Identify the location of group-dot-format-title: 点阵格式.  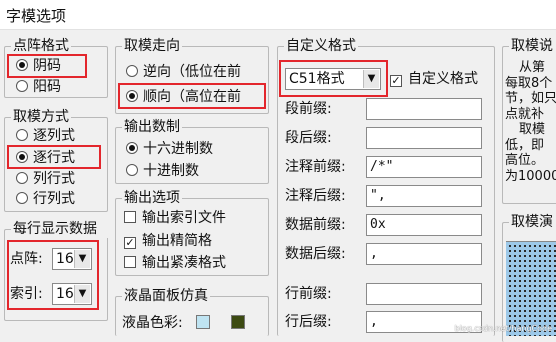
(41, 46).